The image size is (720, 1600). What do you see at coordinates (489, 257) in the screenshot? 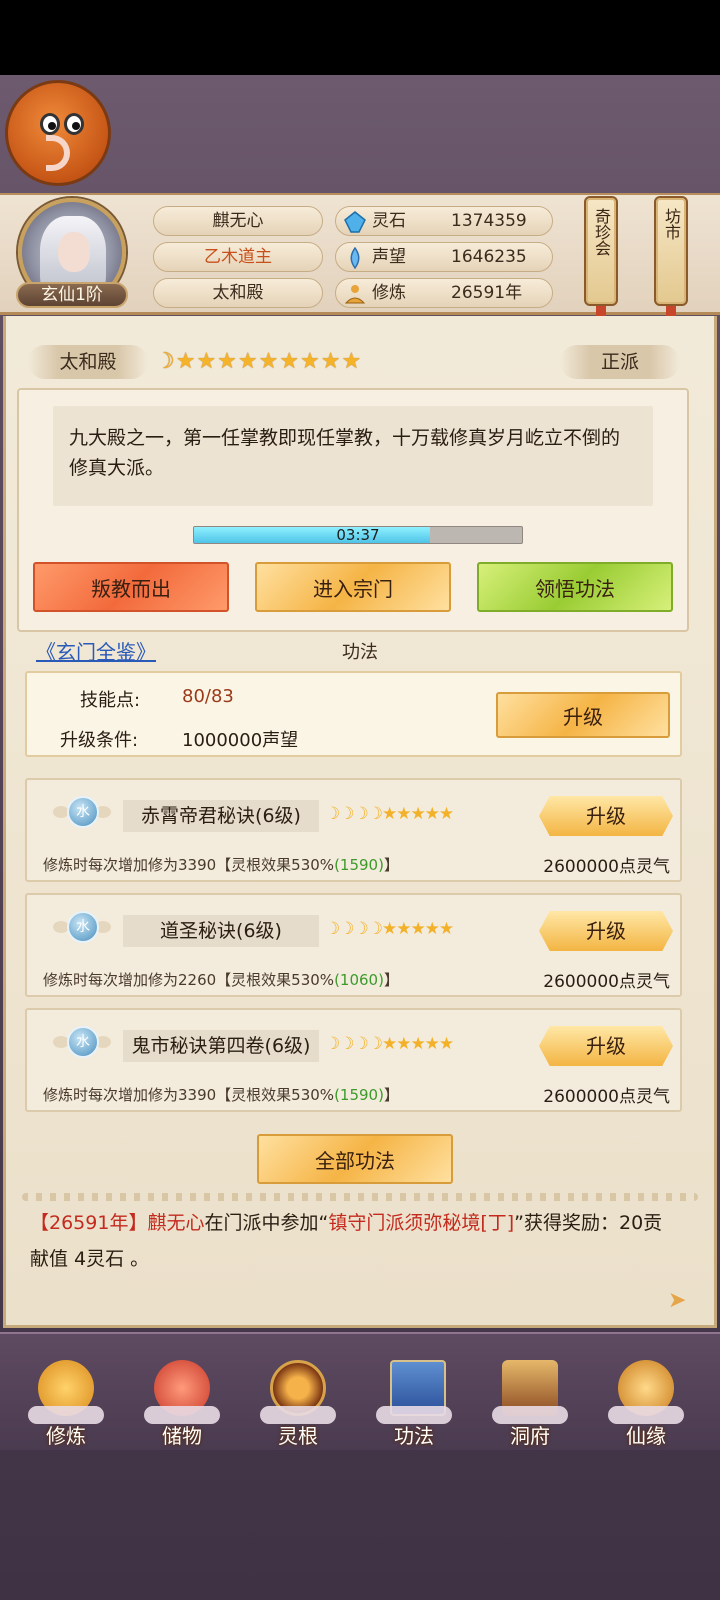
I see `stat-value: 1646235` at bounding box center [489, 257].